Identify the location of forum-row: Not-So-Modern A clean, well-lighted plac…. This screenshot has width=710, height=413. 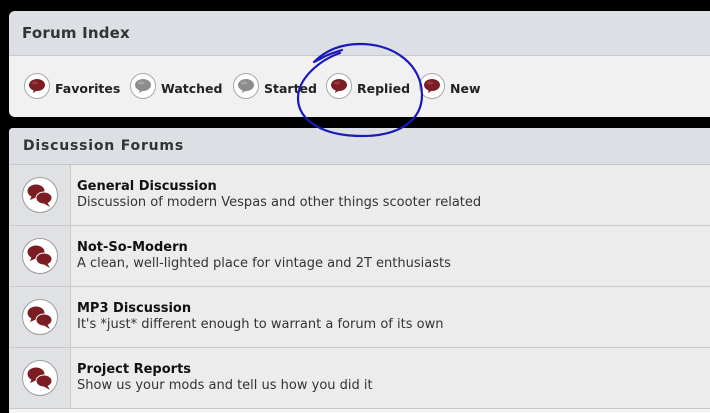
(359, 256).